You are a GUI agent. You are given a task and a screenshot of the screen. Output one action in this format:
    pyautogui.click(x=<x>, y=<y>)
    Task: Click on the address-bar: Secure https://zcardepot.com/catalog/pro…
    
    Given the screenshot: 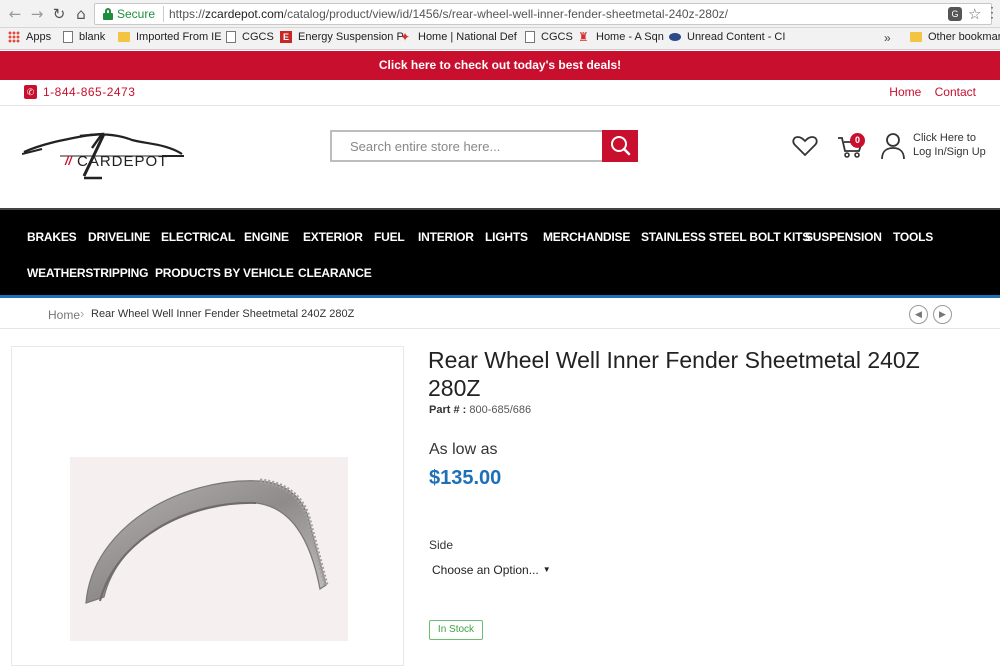 What is the action you would take?
    pyautogui.click(x=543, y=14)
    